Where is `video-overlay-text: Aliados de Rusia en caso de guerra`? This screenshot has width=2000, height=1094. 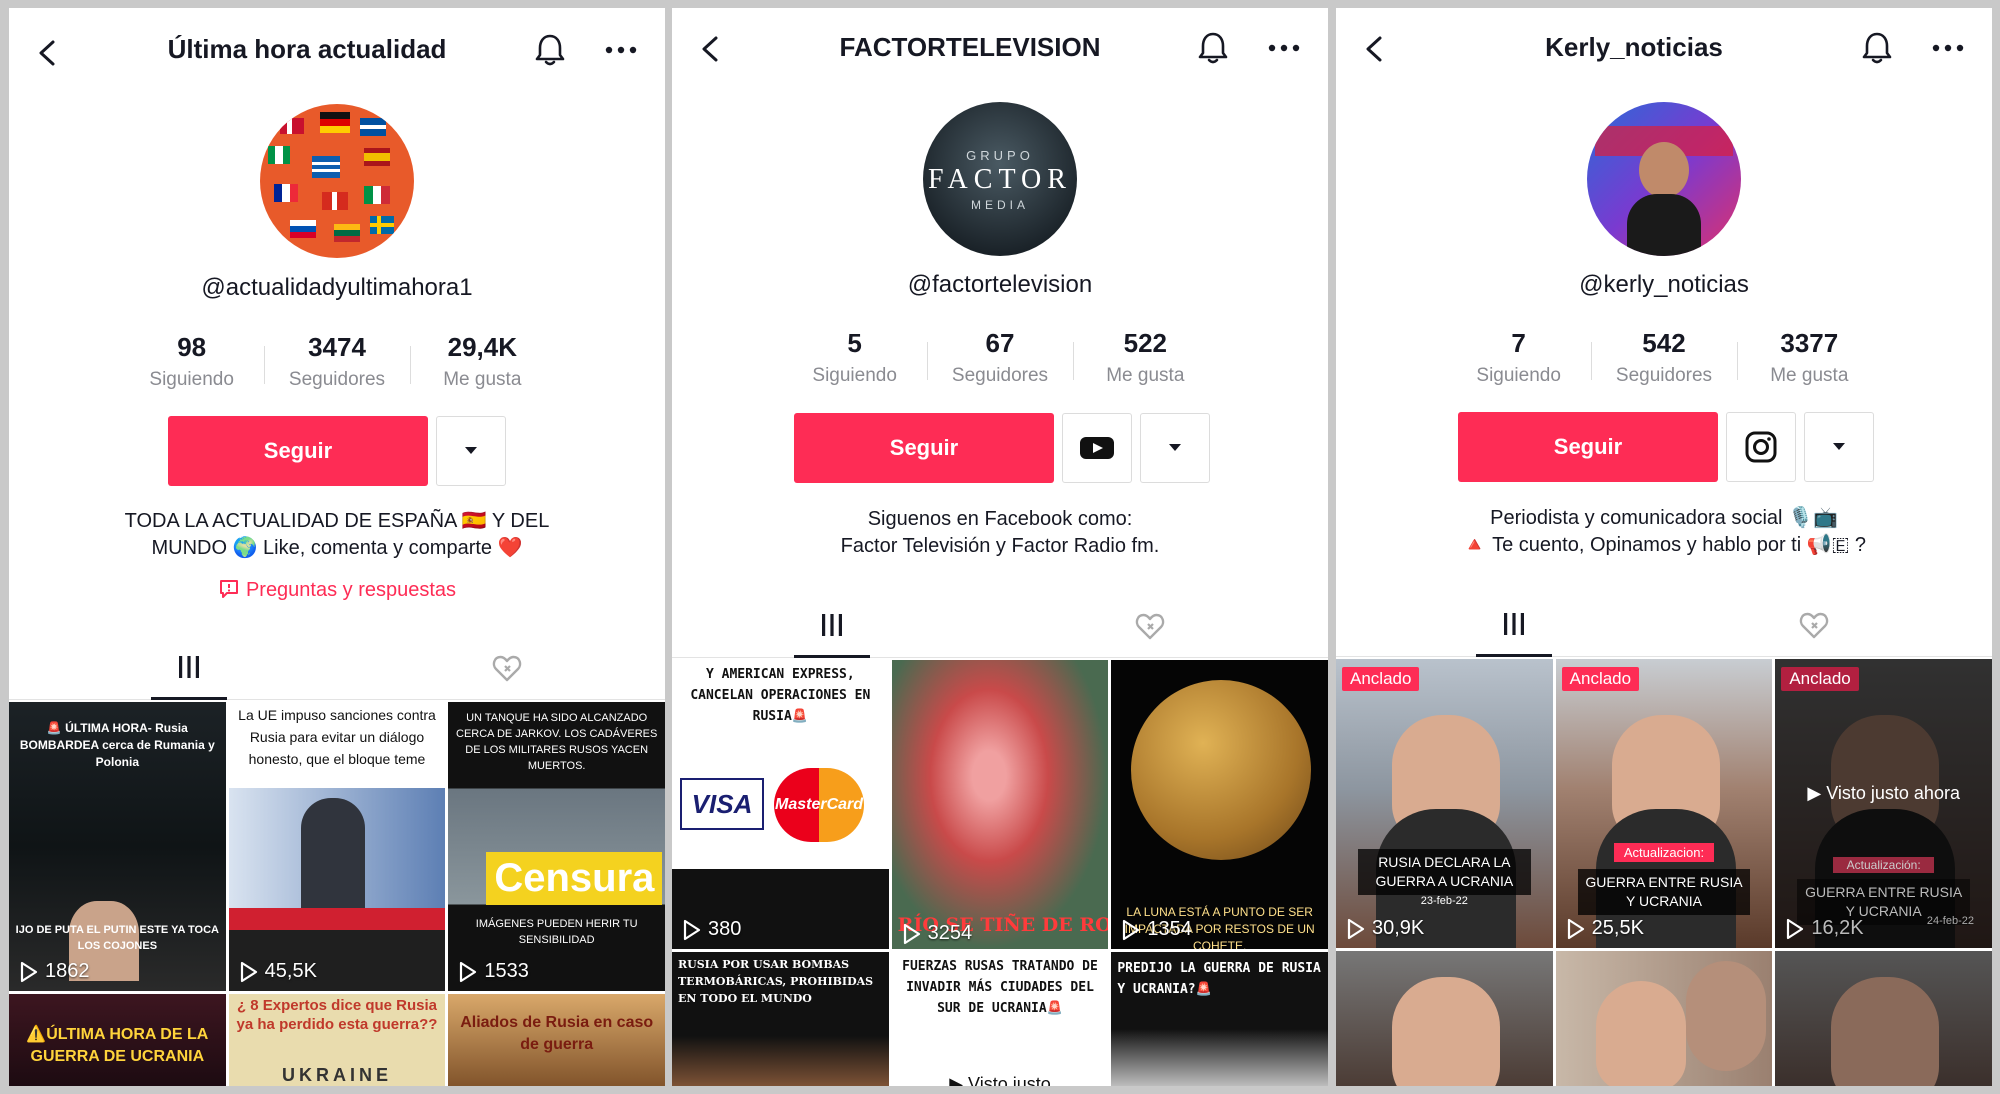
video-overlay-text: Aliados de Rusia en caso de guerra is located at coordinates (557, 1033).